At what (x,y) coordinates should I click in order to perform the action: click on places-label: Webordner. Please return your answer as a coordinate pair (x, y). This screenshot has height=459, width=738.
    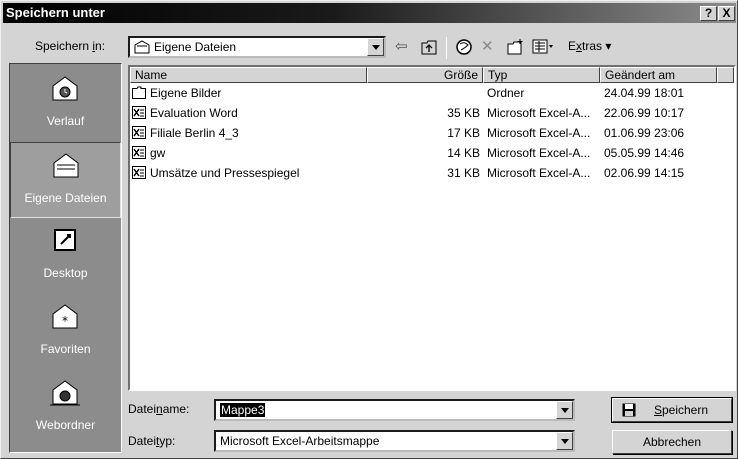
    Looking at the image, I should click on (65, 425).